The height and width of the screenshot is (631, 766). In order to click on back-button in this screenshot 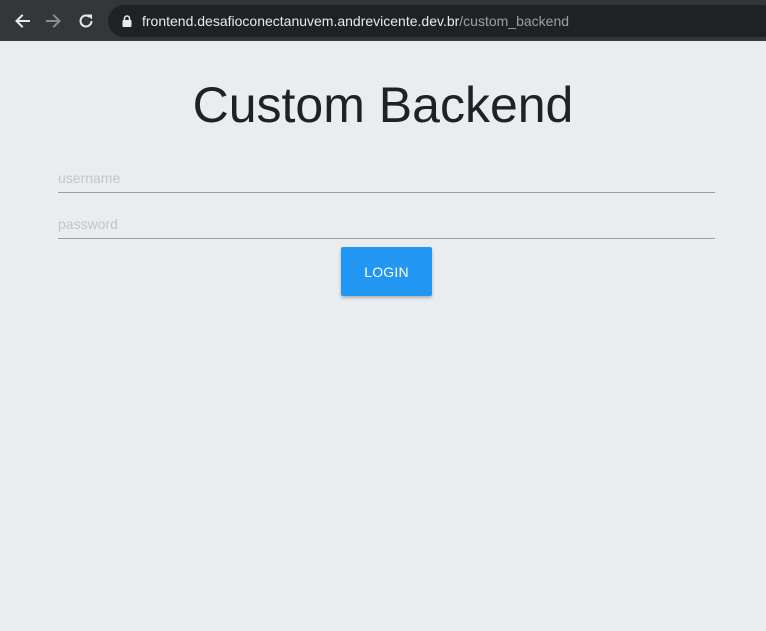, I will do `click(22, 21)`.